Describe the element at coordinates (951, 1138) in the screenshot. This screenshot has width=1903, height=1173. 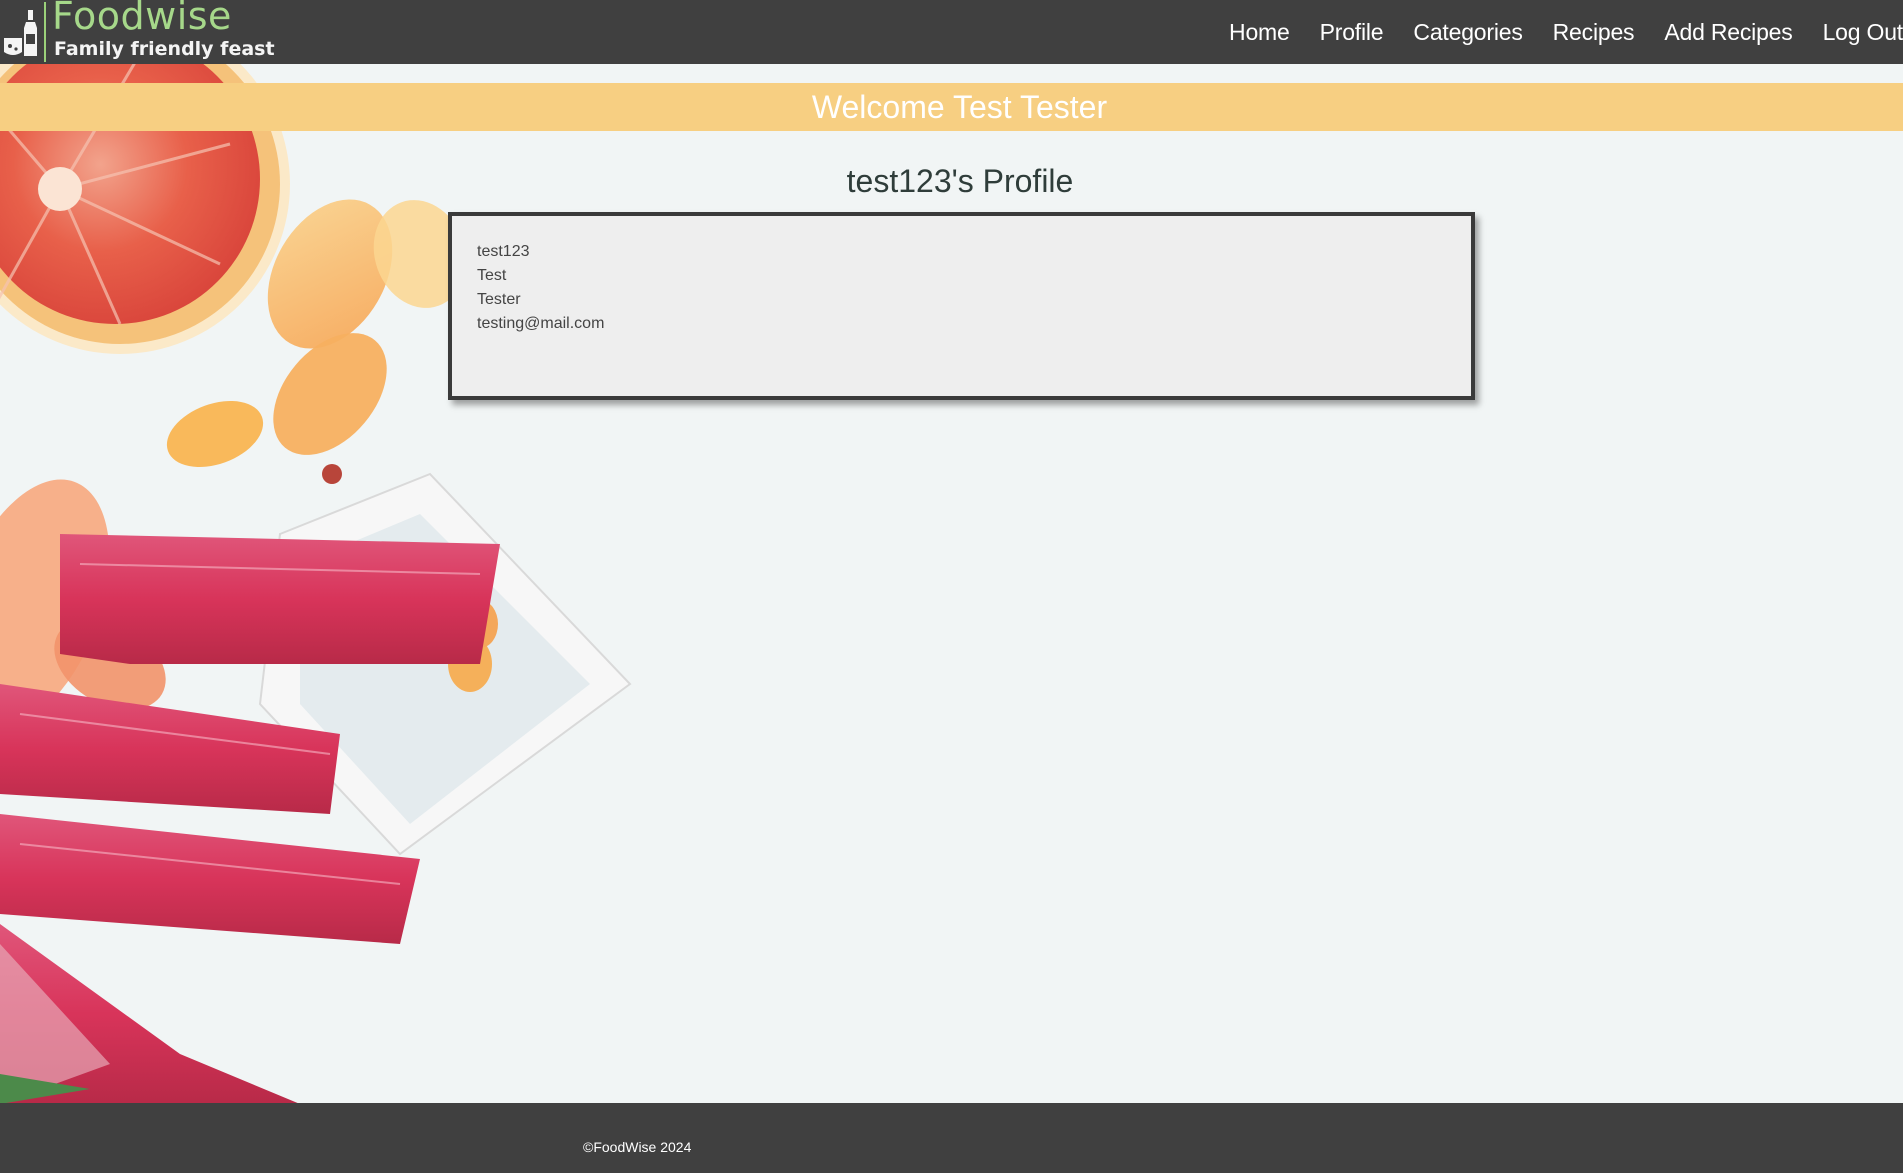
I see `page-footer: ©FoodWise 2024` at that location.